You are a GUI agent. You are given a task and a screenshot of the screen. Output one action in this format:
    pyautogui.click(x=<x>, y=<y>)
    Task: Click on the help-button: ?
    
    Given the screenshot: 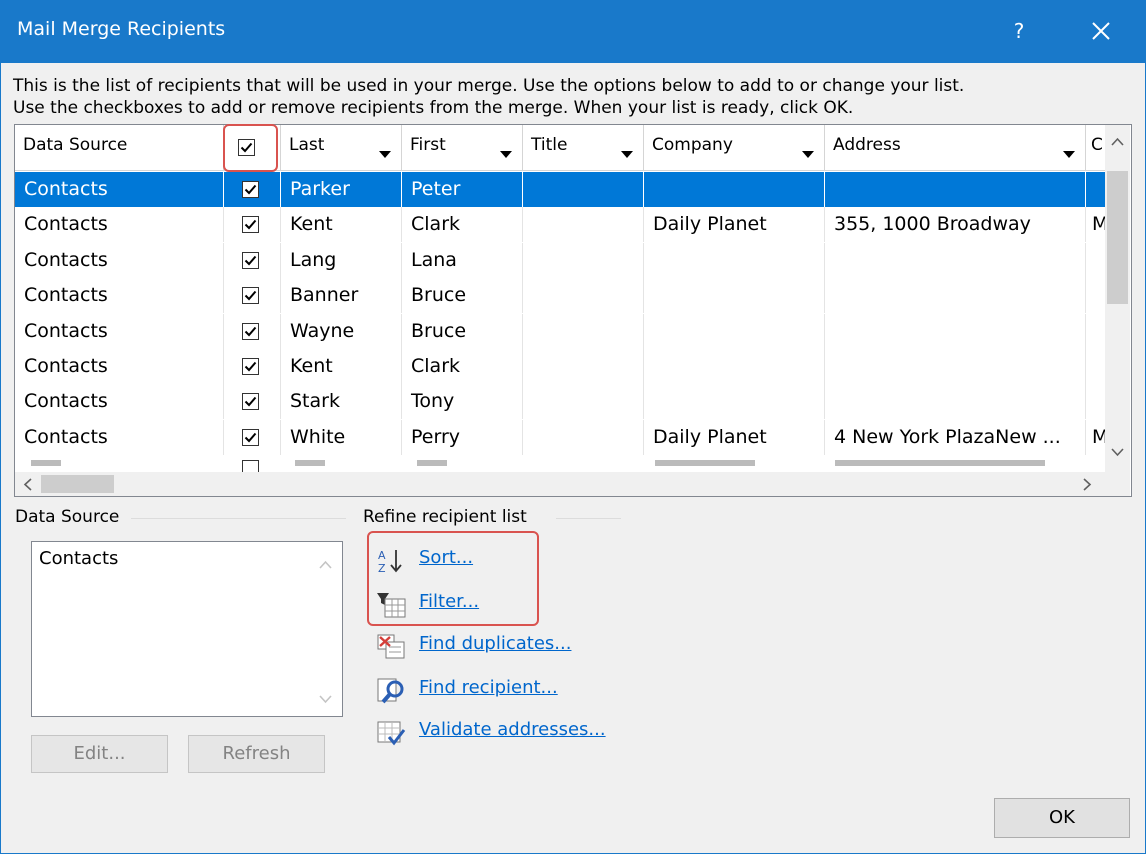 What is the action you would take?
    pyautogui.click(x=1019, y=31)
    